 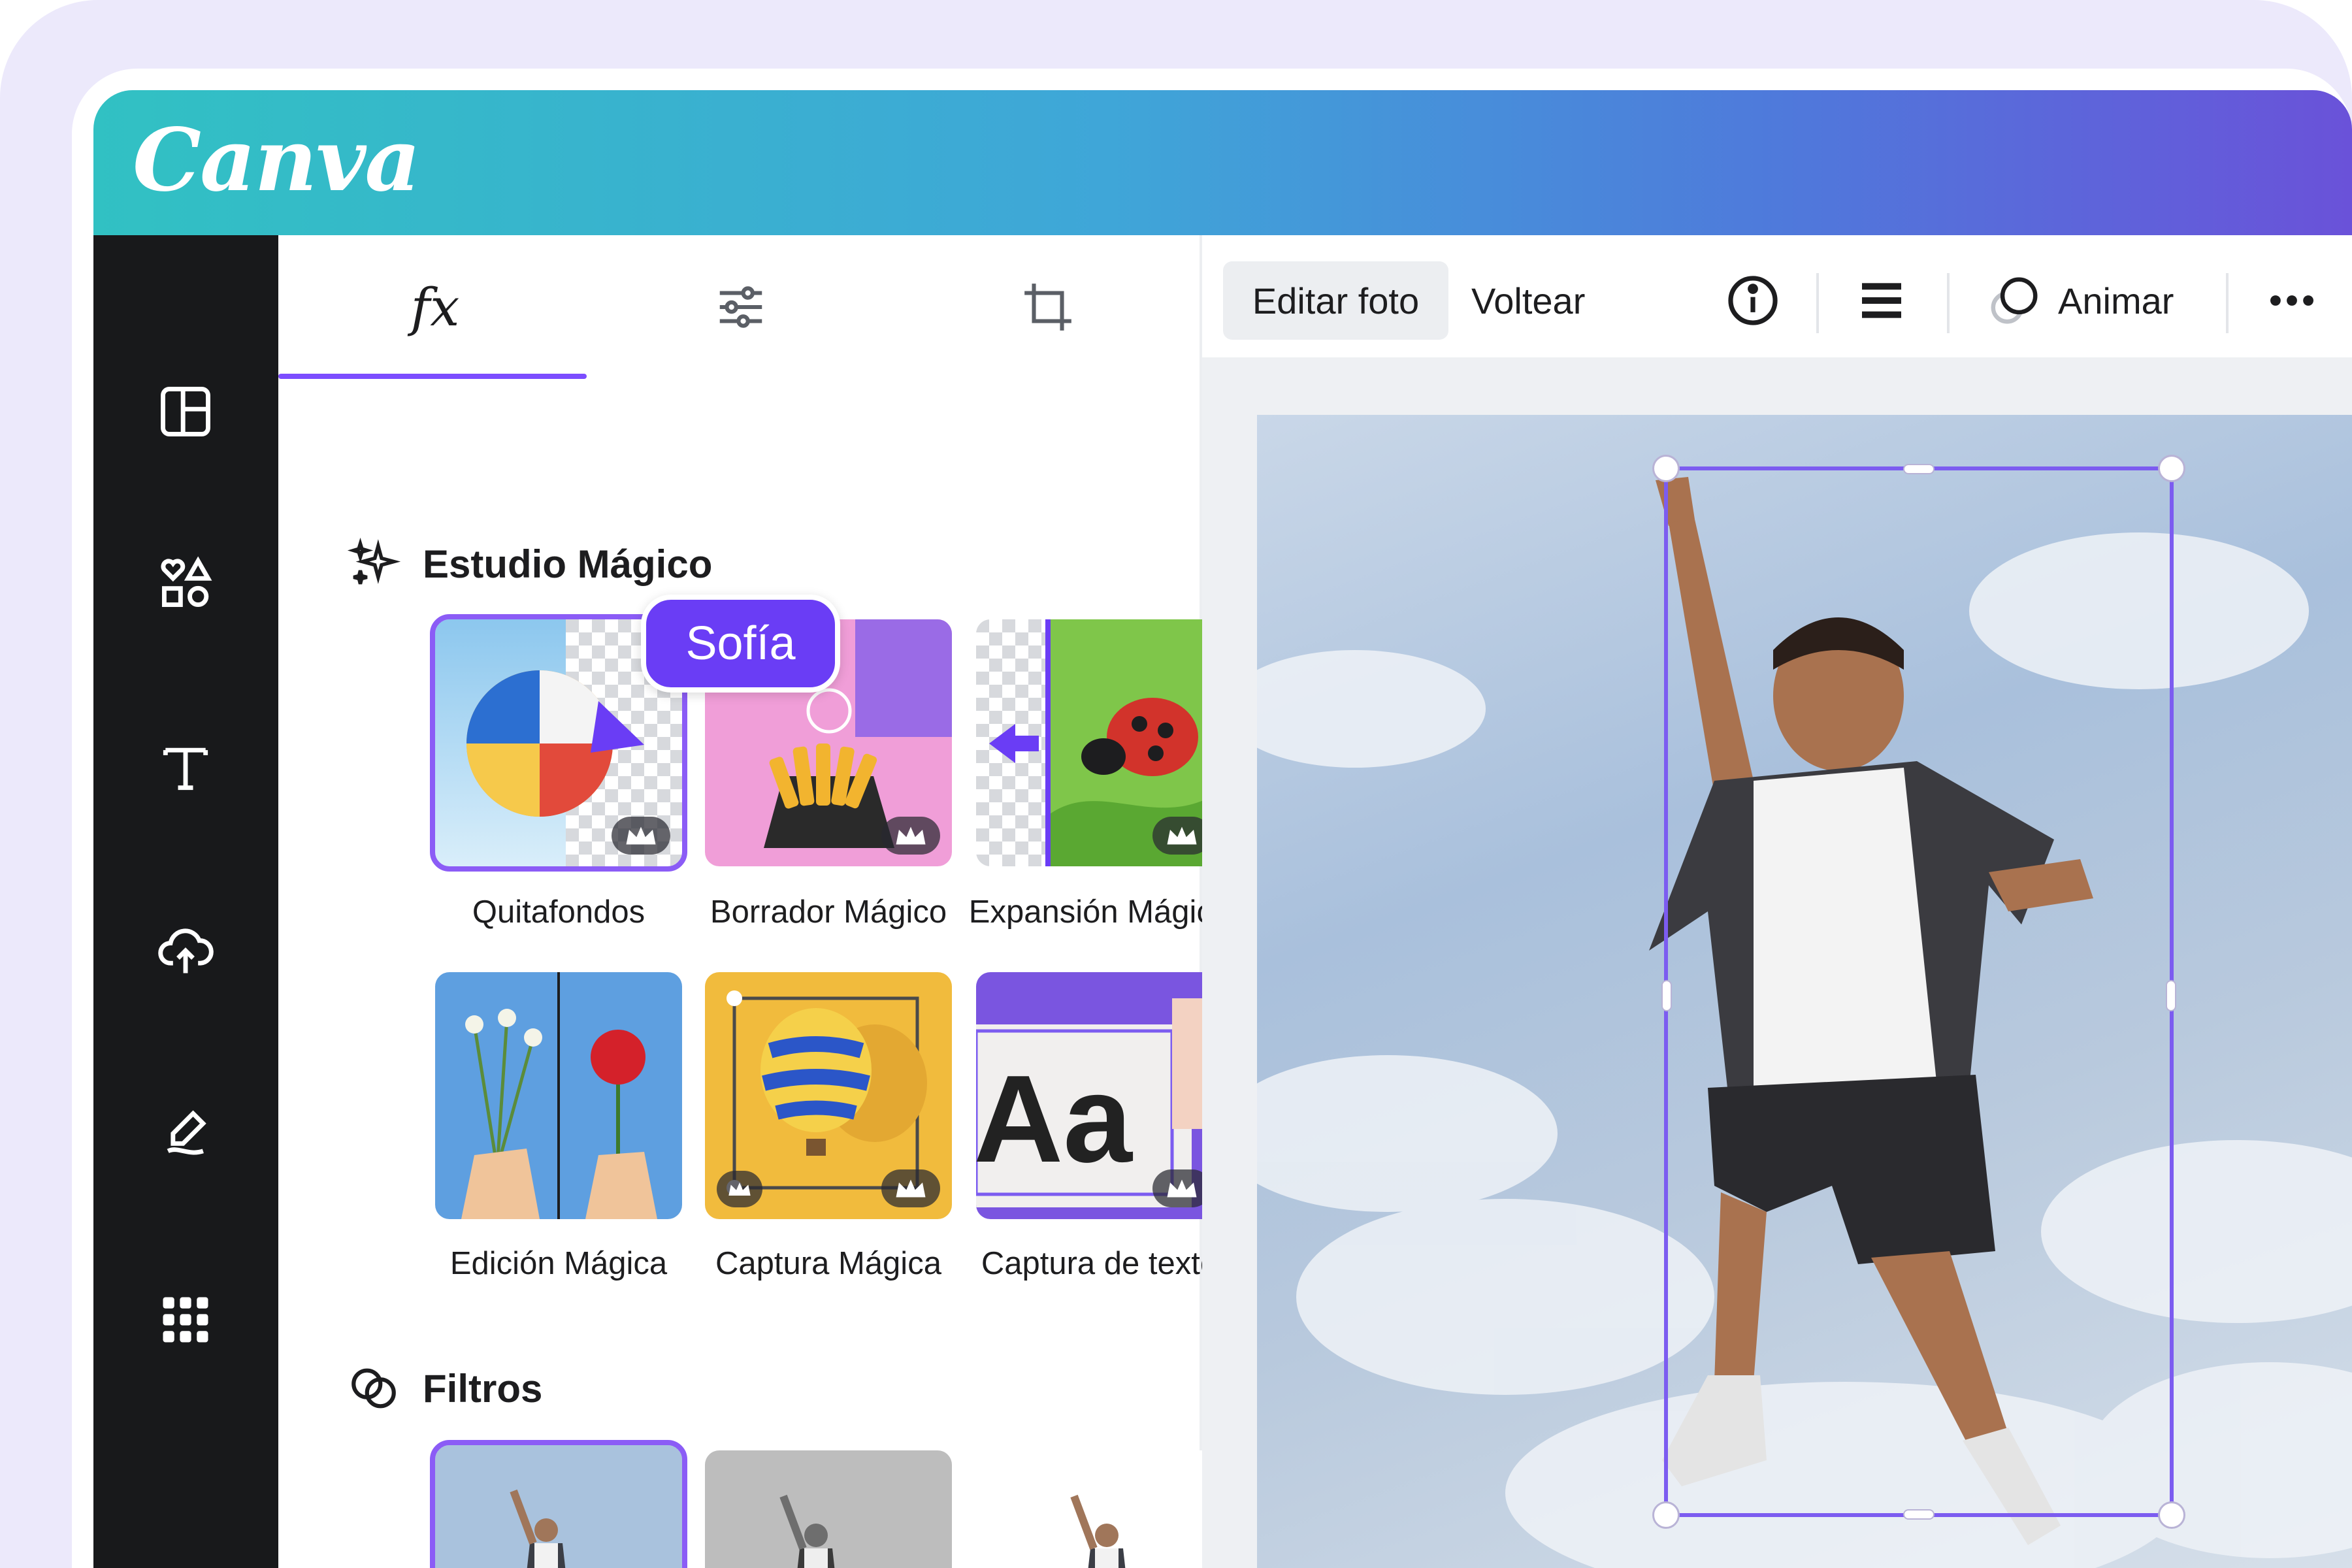 I want to click on info-icon, so click(x=1753, y=300).